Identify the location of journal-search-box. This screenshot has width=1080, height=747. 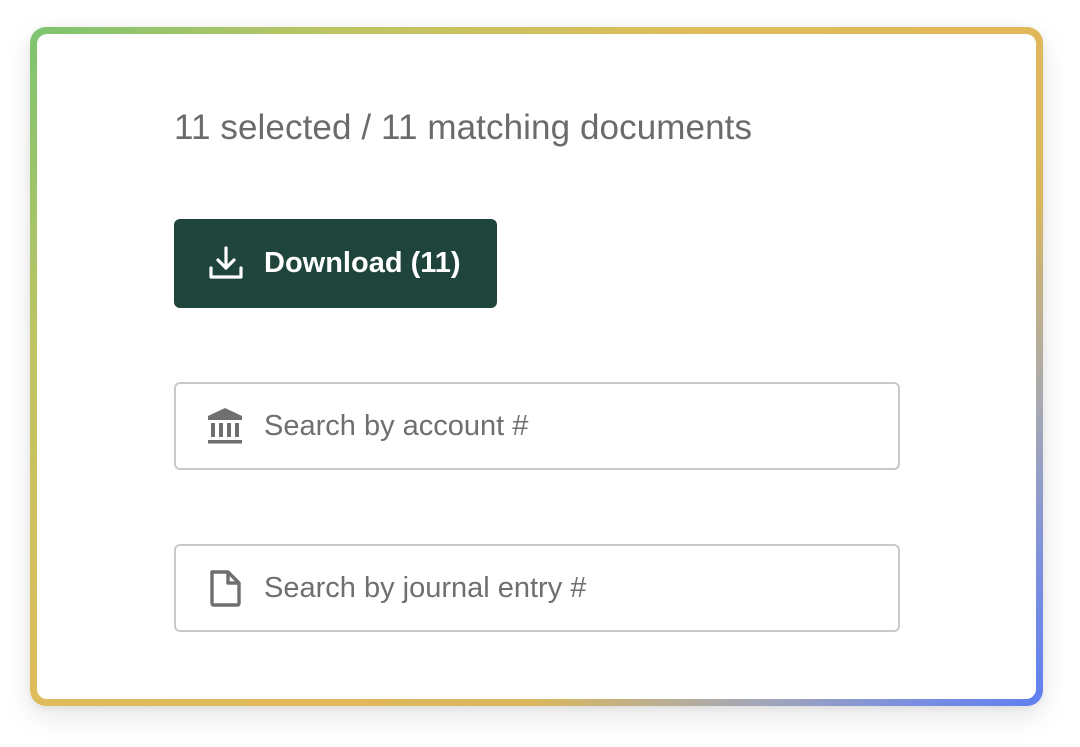
(537, 588).